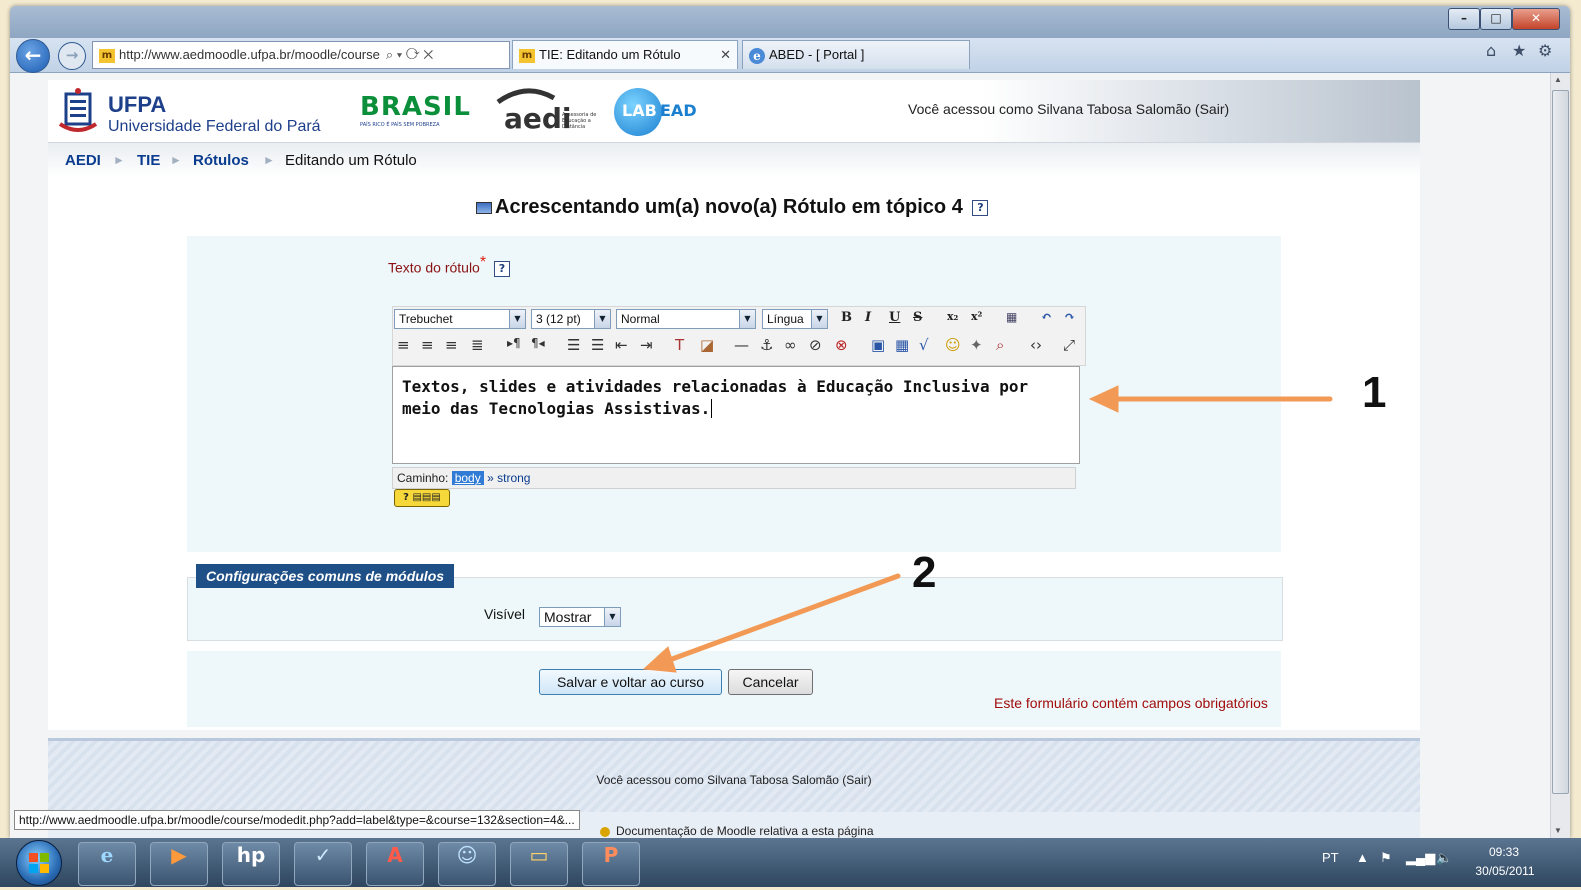 The image size is (1581, 890). What do you see at coordinates (1362, 857) in the screenshot?
I see `tray-arrow-icon: ▲` at bounding box center [1362, 857].